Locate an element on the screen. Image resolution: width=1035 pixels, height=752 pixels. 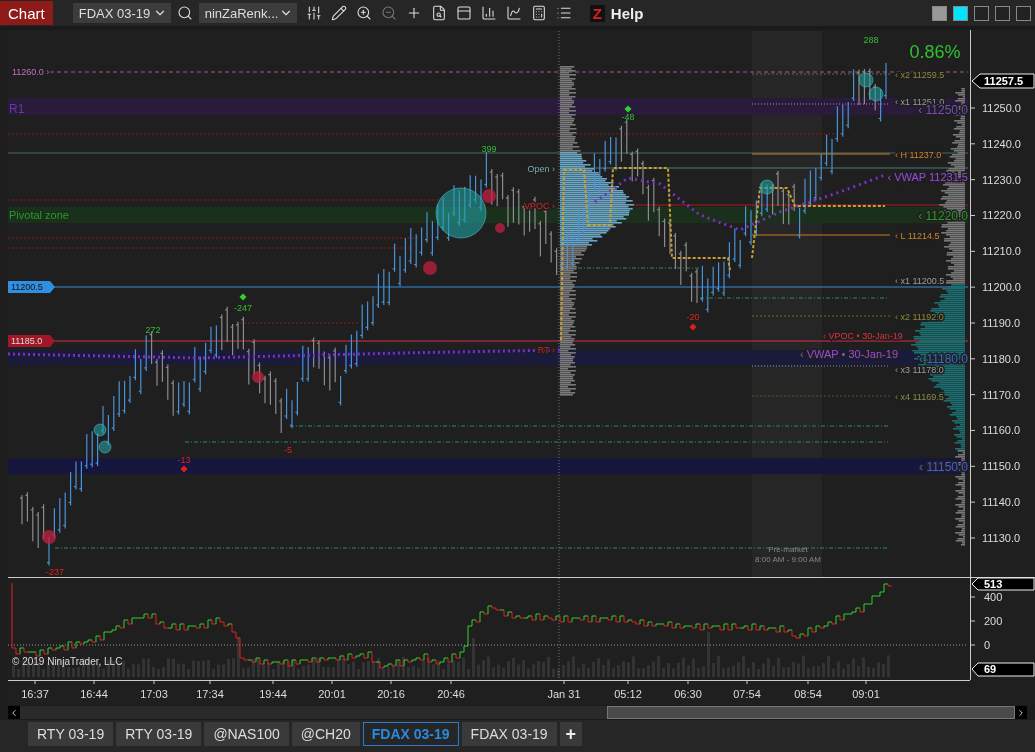
level-label: ‹ 11150.0 is located at coordinates (943, 467).